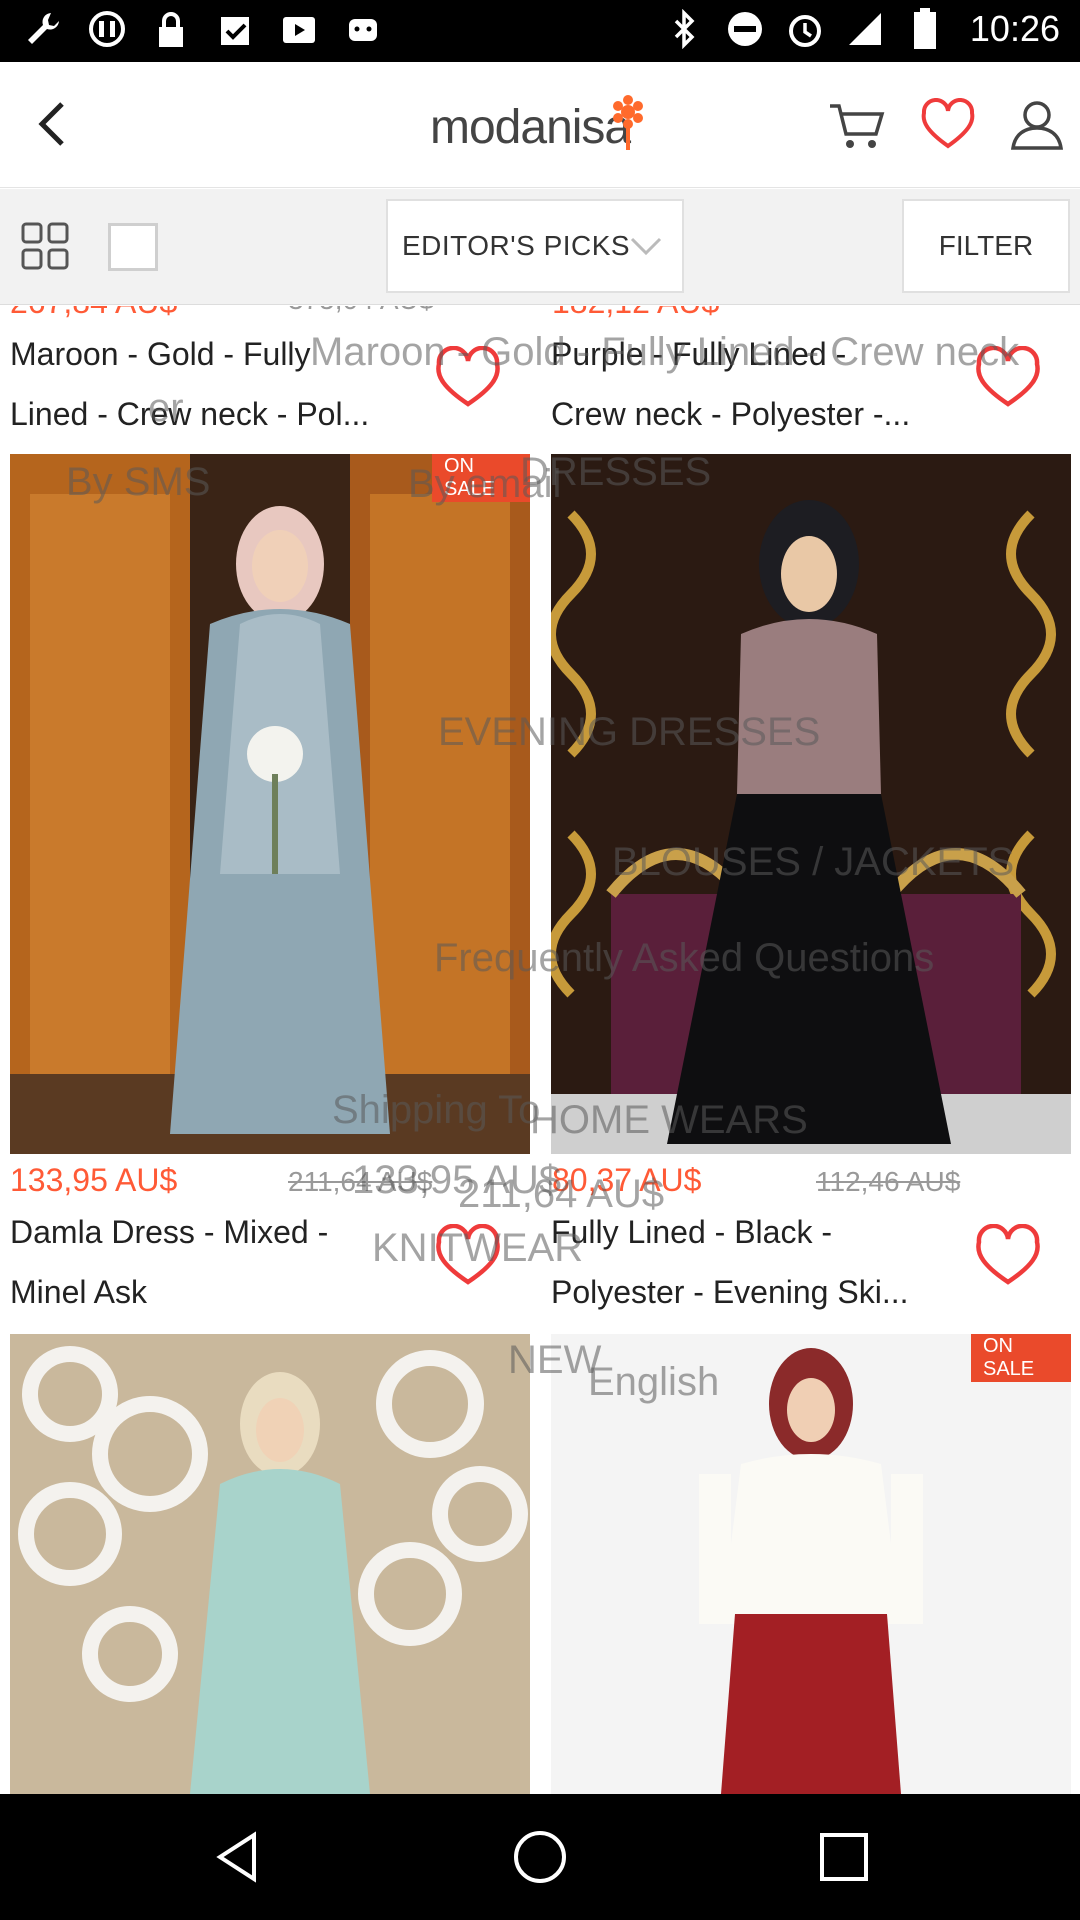 This screenshot has width=1080, height=1920. Describe the element at coordinates (166, 408) in the screenshot. I see `overlay-text: er` at that location.